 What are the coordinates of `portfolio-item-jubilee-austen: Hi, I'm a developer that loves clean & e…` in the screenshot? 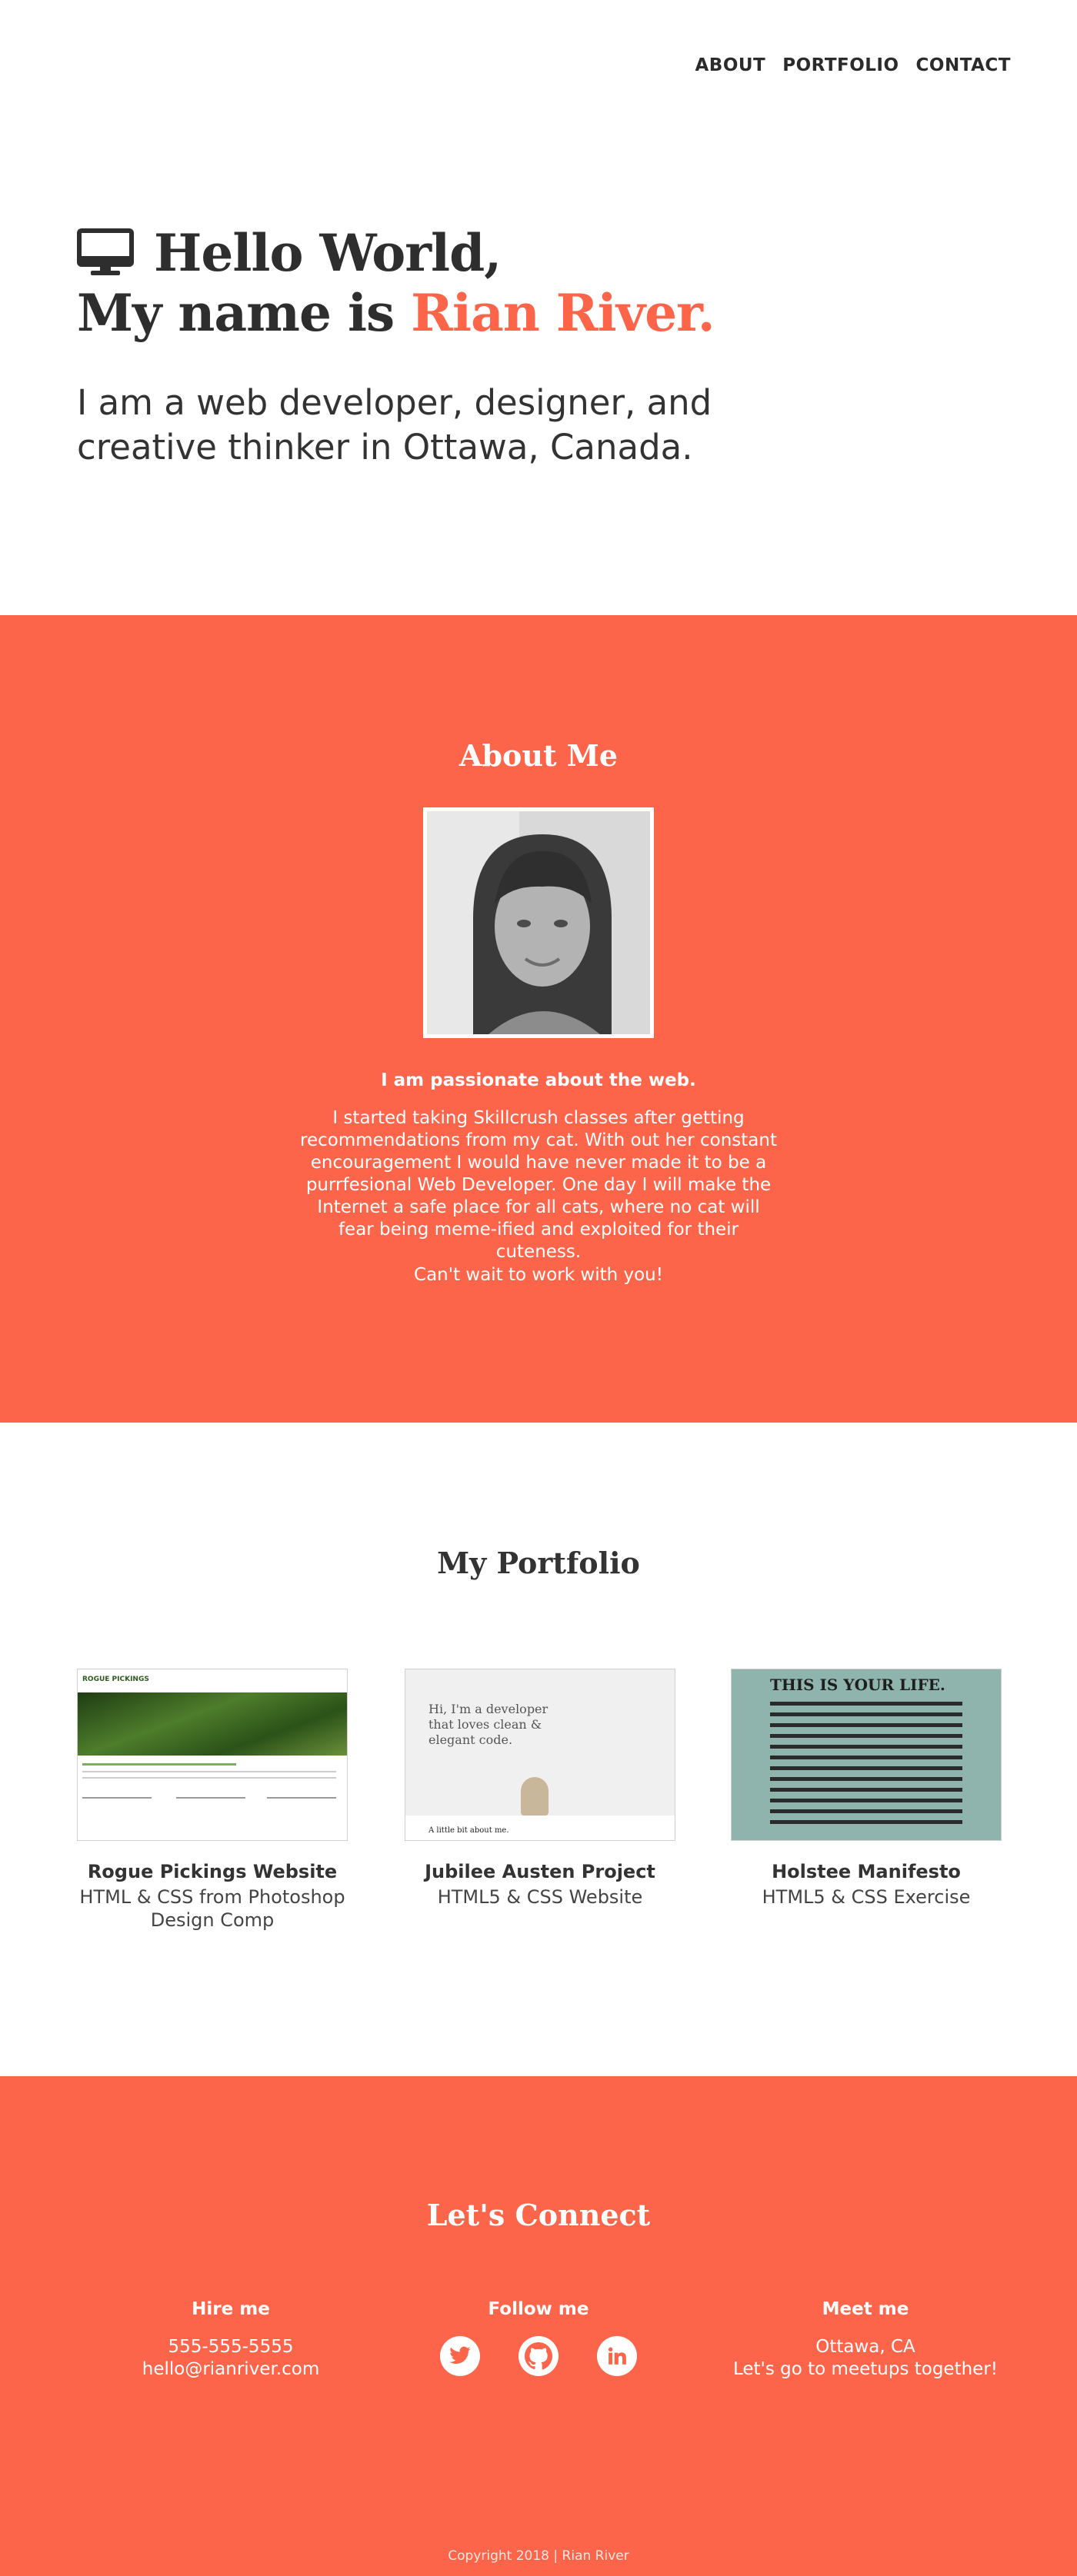 It's located at (540, 1789).